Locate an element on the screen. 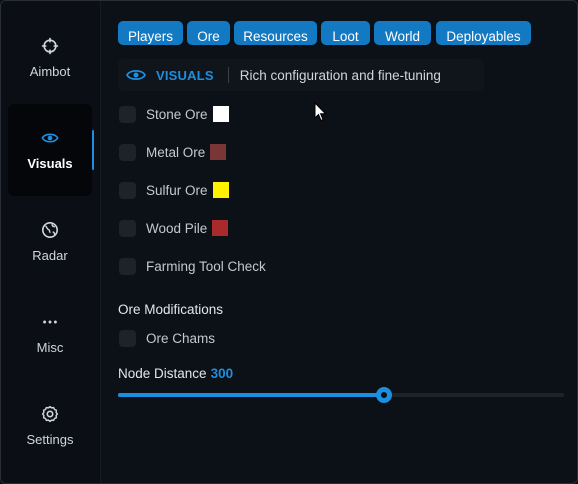  tab-players: Players is located at coordinates (150, 33).